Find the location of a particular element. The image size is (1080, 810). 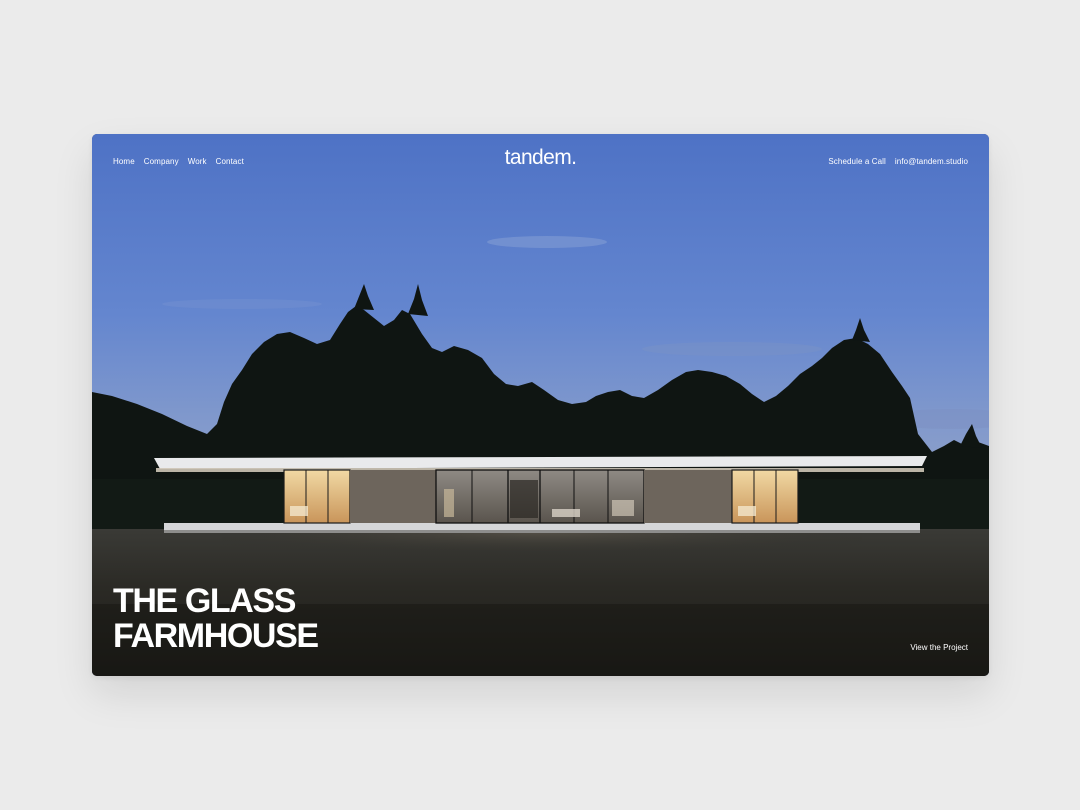

email-link: info@tandem.studio is located at coordinates (931, 161).